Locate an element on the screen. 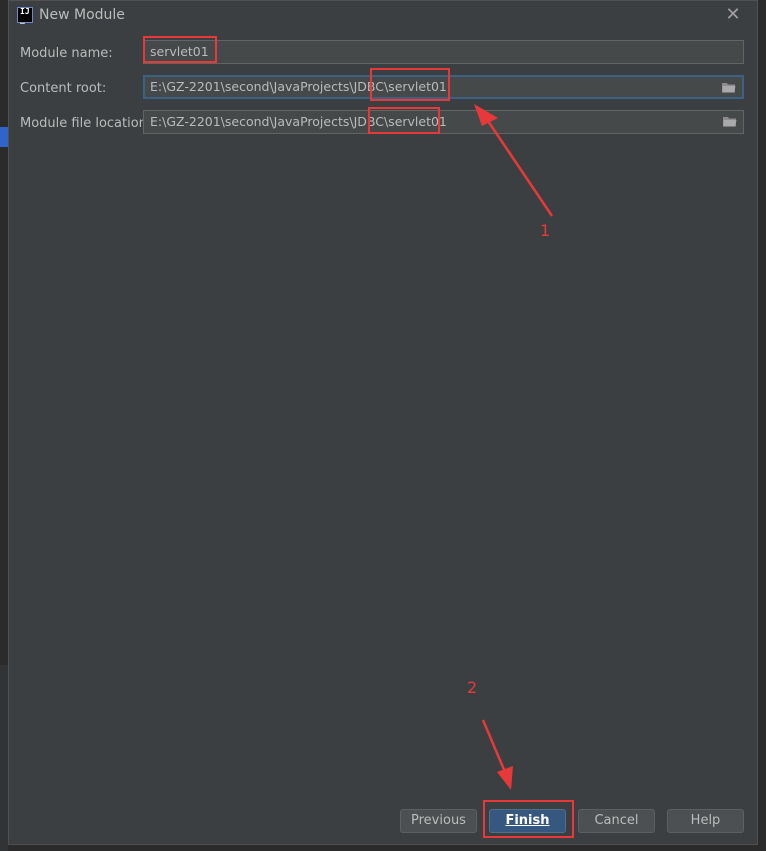 This screenshot has width=766, height=851. module-name-label-text: Module name: is located at coordinates (66, 53).